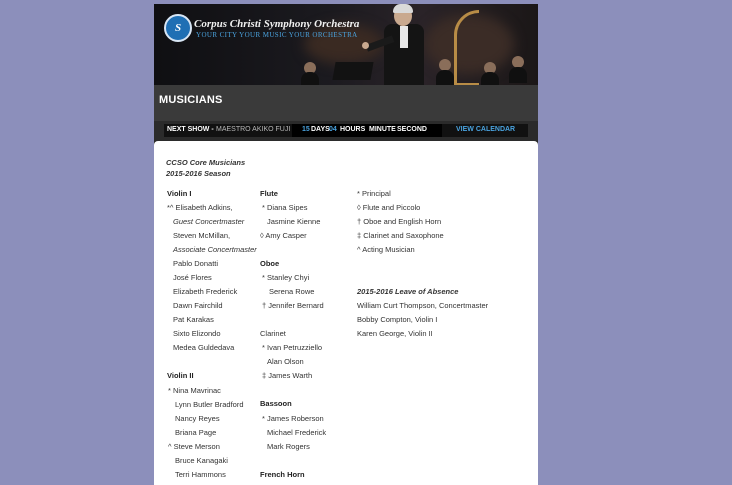 The height and width of the screenshot is (485, 732). Describe the element at coordinates (408, 291) in the screenshot. I see `leave-heading: 2015-2016 Leave of Absence` at that location.